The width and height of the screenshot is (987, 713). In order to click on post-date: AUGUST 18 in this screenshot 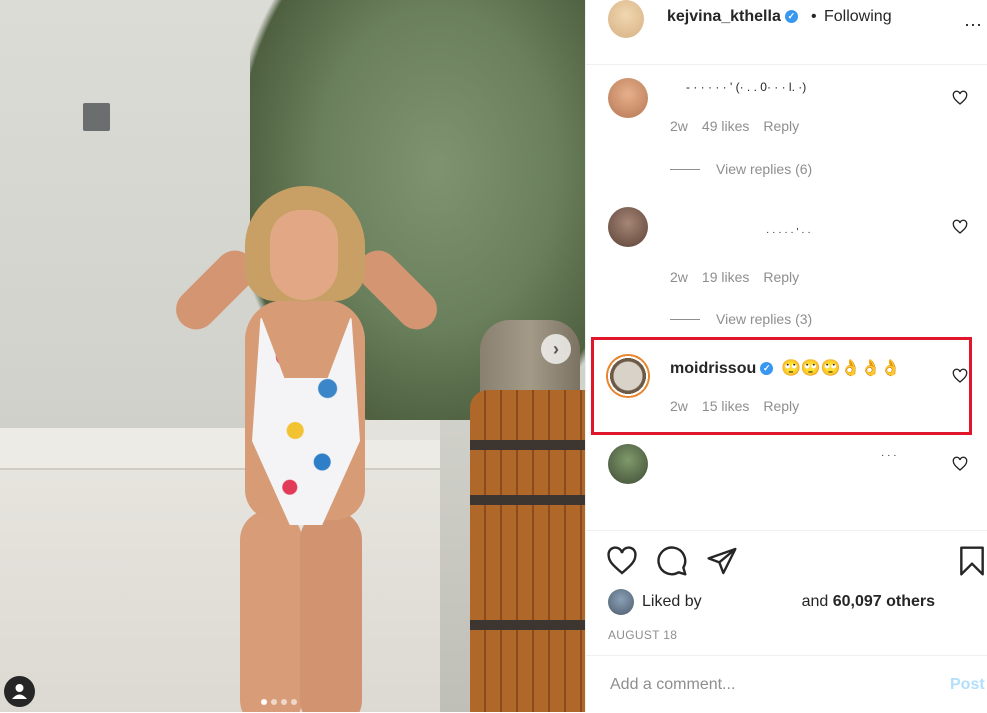, I will do `click(642, 635)`.